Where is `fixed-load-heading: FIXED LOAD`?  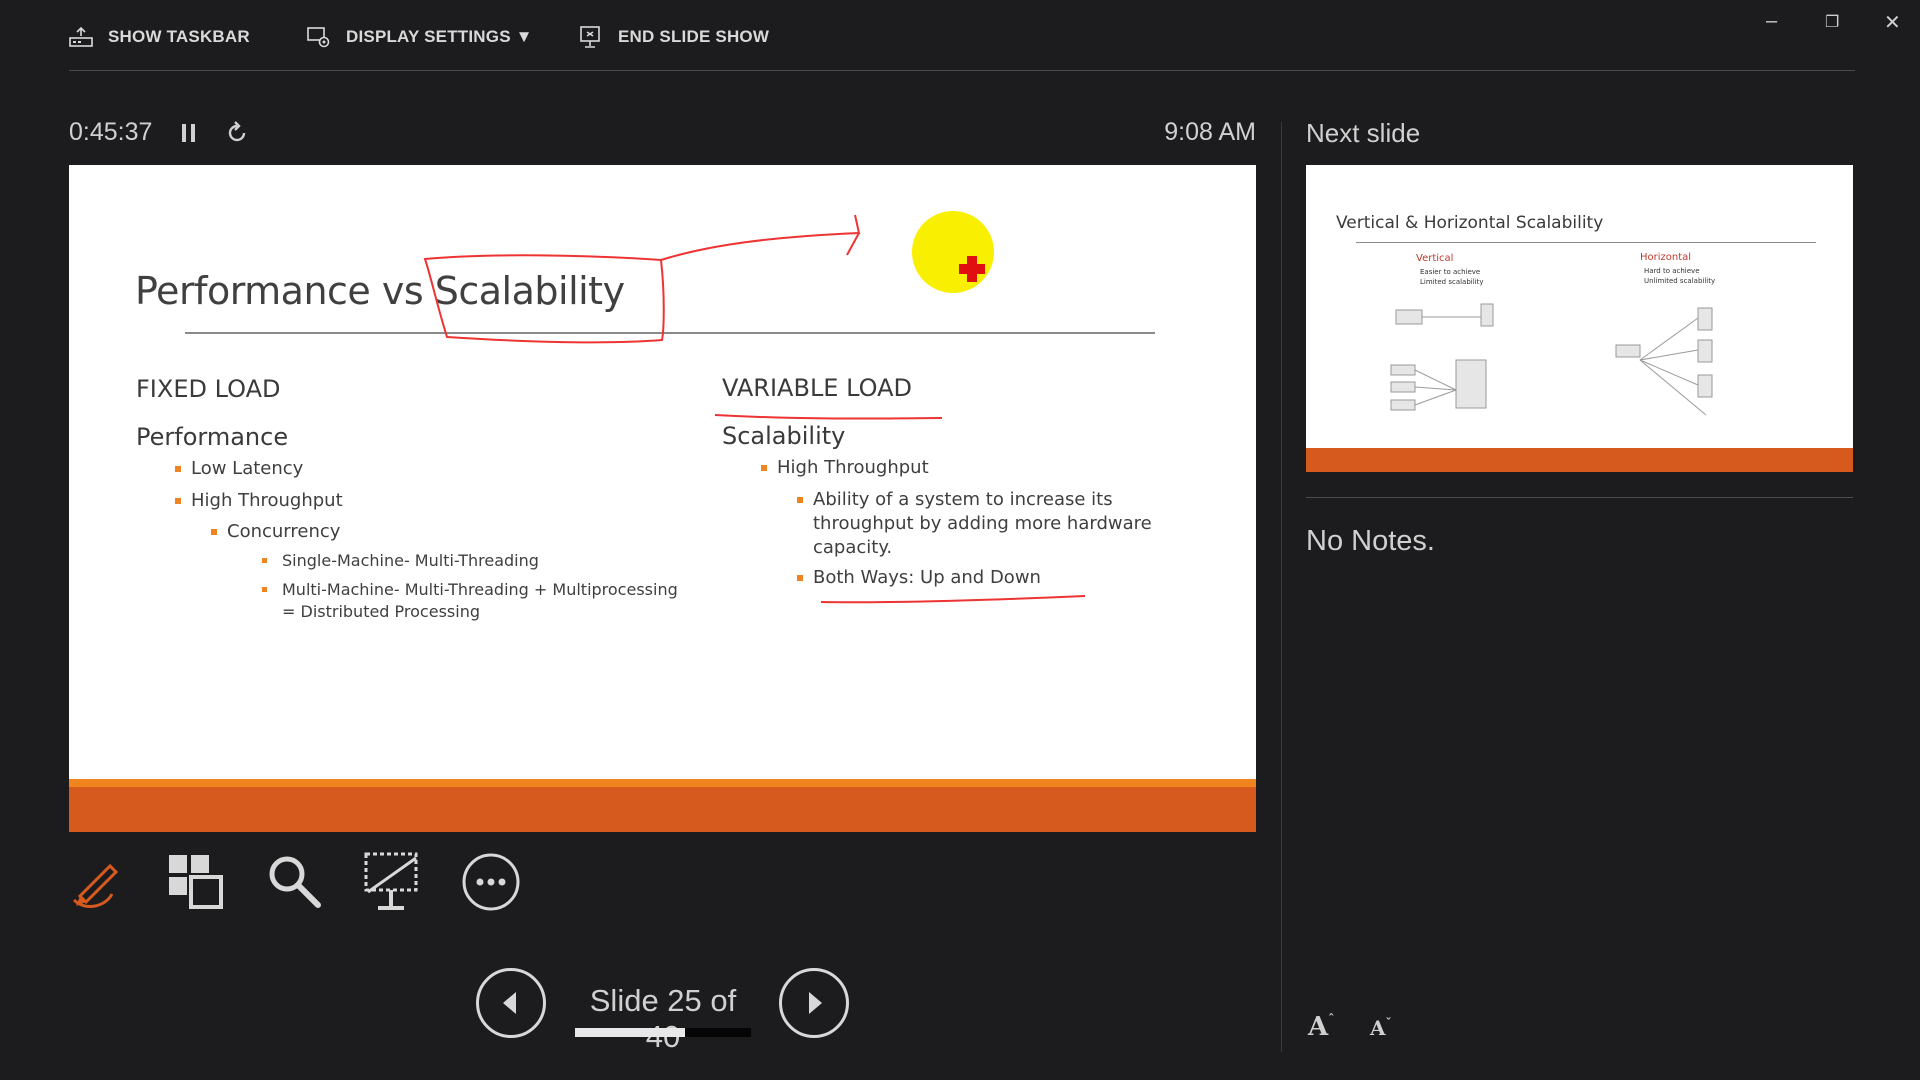 fixed-load-heading: FIXED LOAD is located at coordinates (208, 389).